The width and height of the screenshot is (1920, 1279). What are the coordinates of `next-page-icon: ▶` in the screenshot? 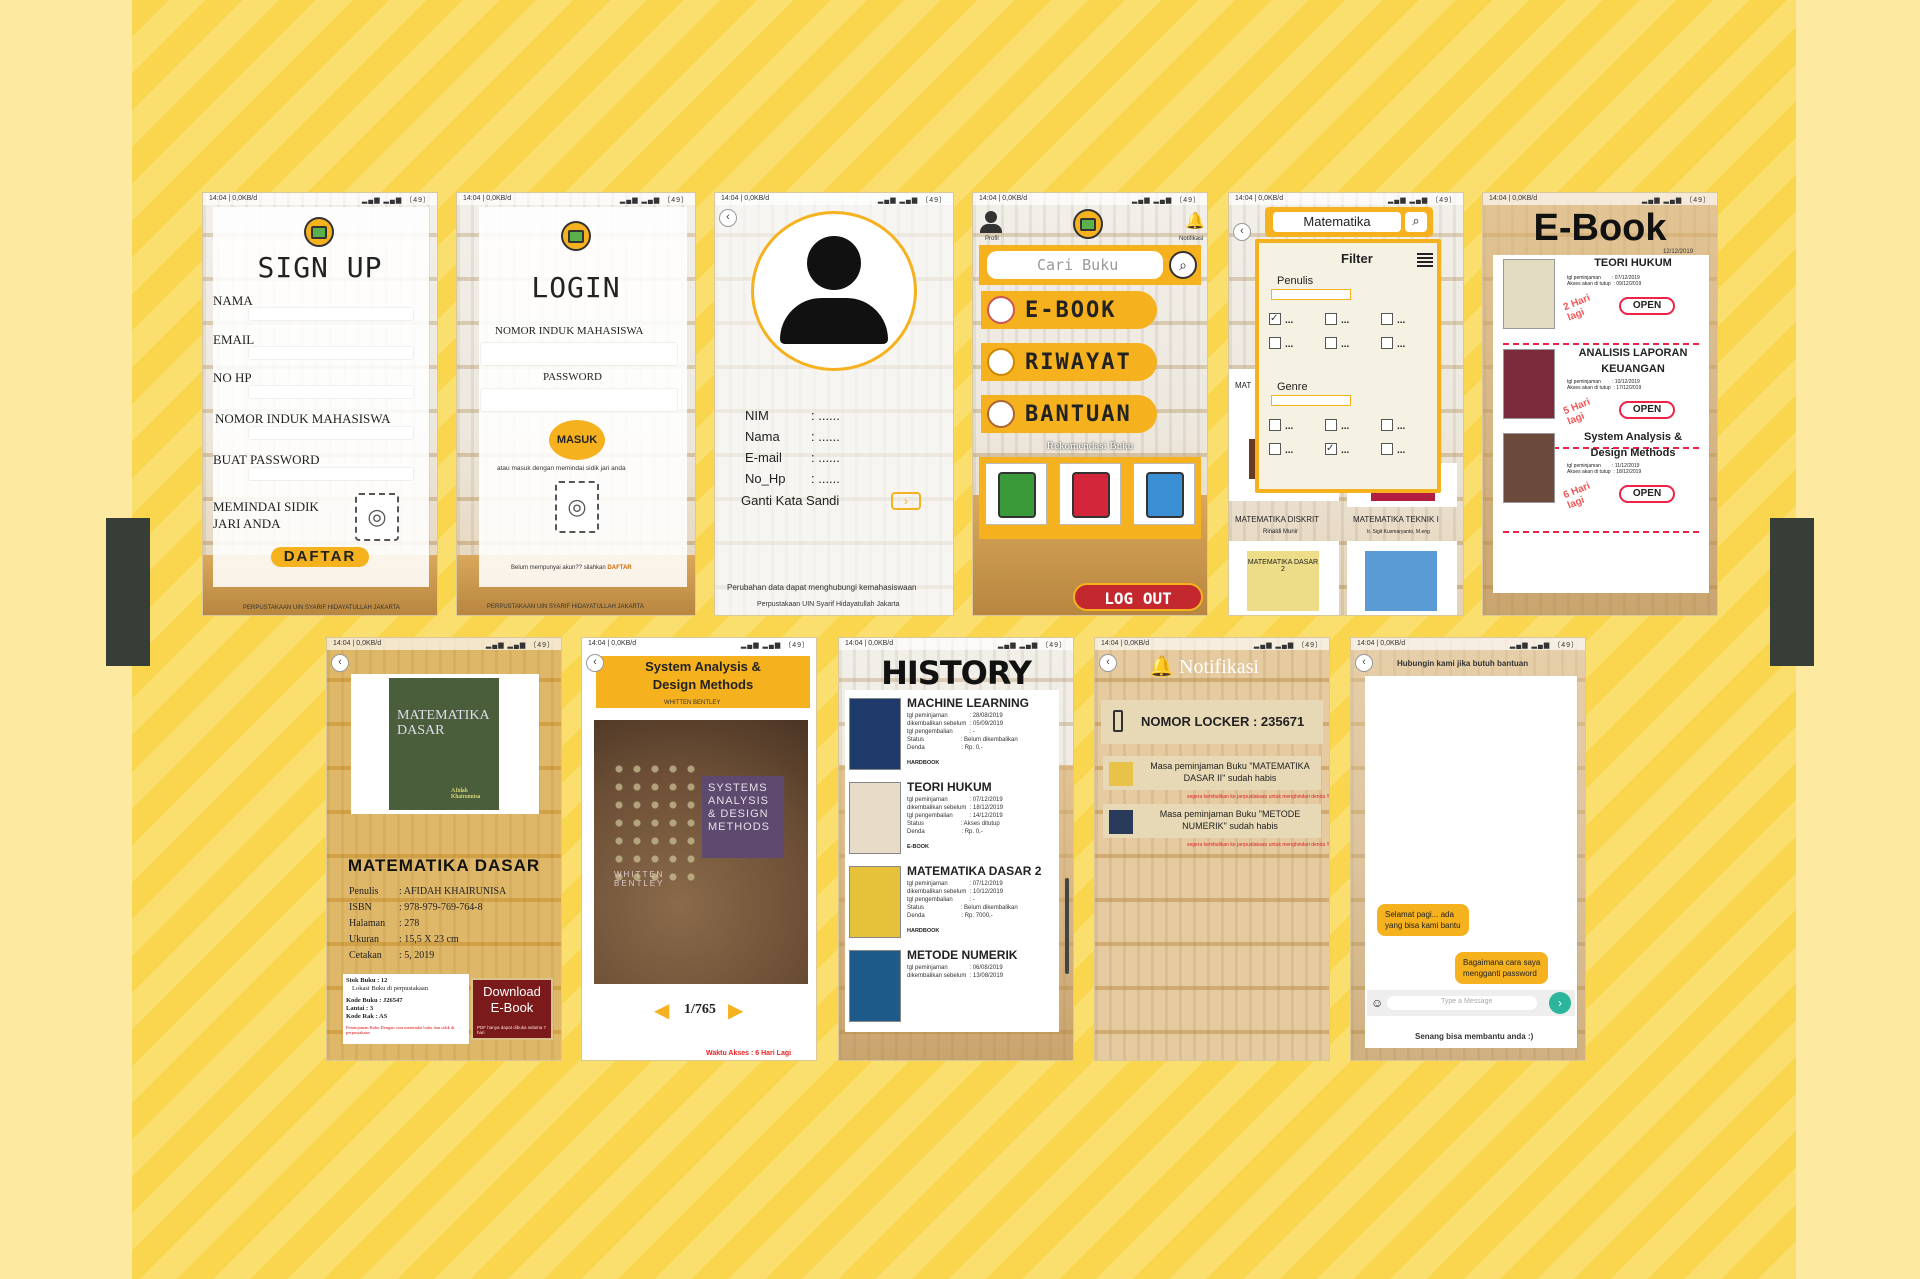 It's located at (735, 1010).